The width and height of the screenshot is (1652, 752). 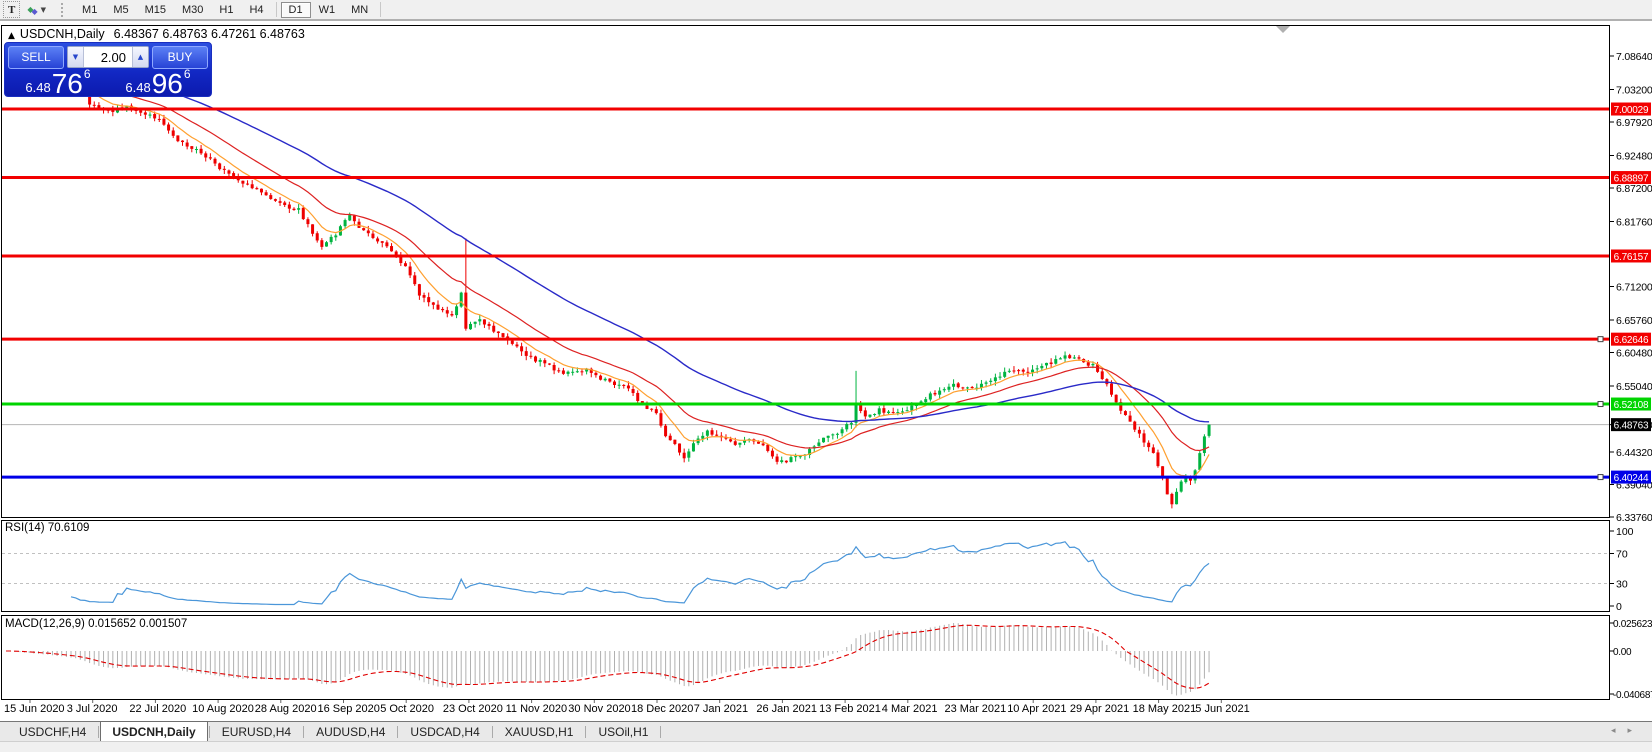 What do you see at coordinates (721, 709) in the screenshot?
I see `x-axis-label: 7 Jan 2021` at bounding box center [721, 709].